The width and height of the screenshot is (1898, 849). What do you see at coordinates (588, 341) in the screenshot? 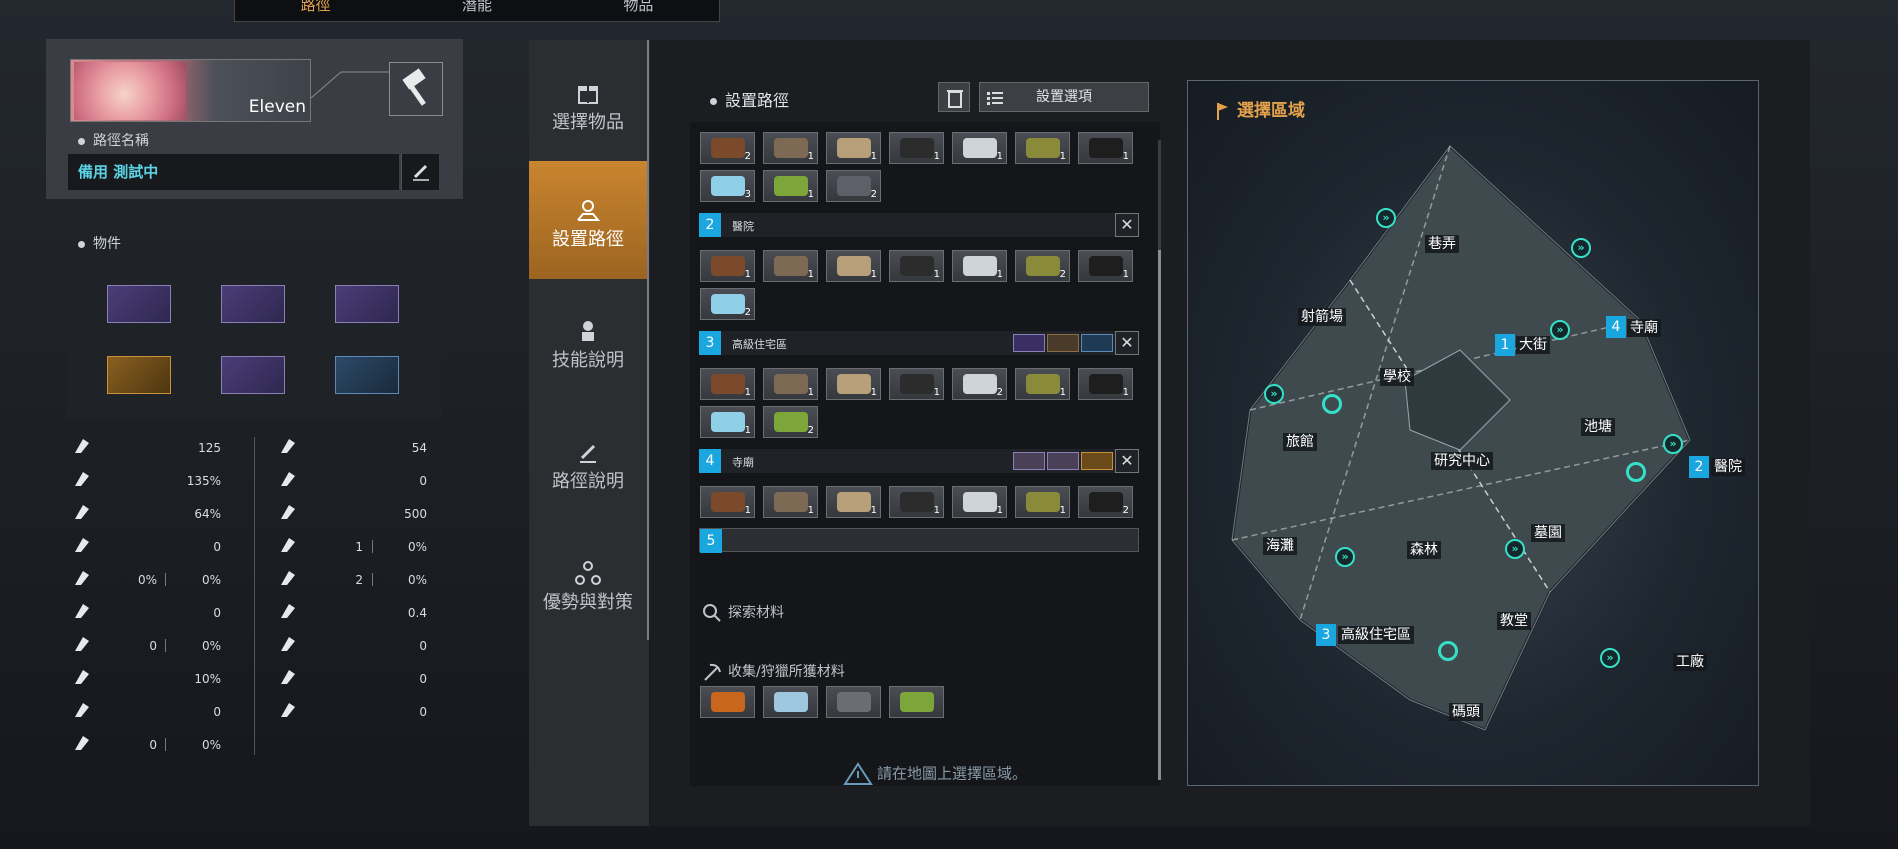
I see `nav-skill-info: 技能說明` at bounding box center [588, 341].